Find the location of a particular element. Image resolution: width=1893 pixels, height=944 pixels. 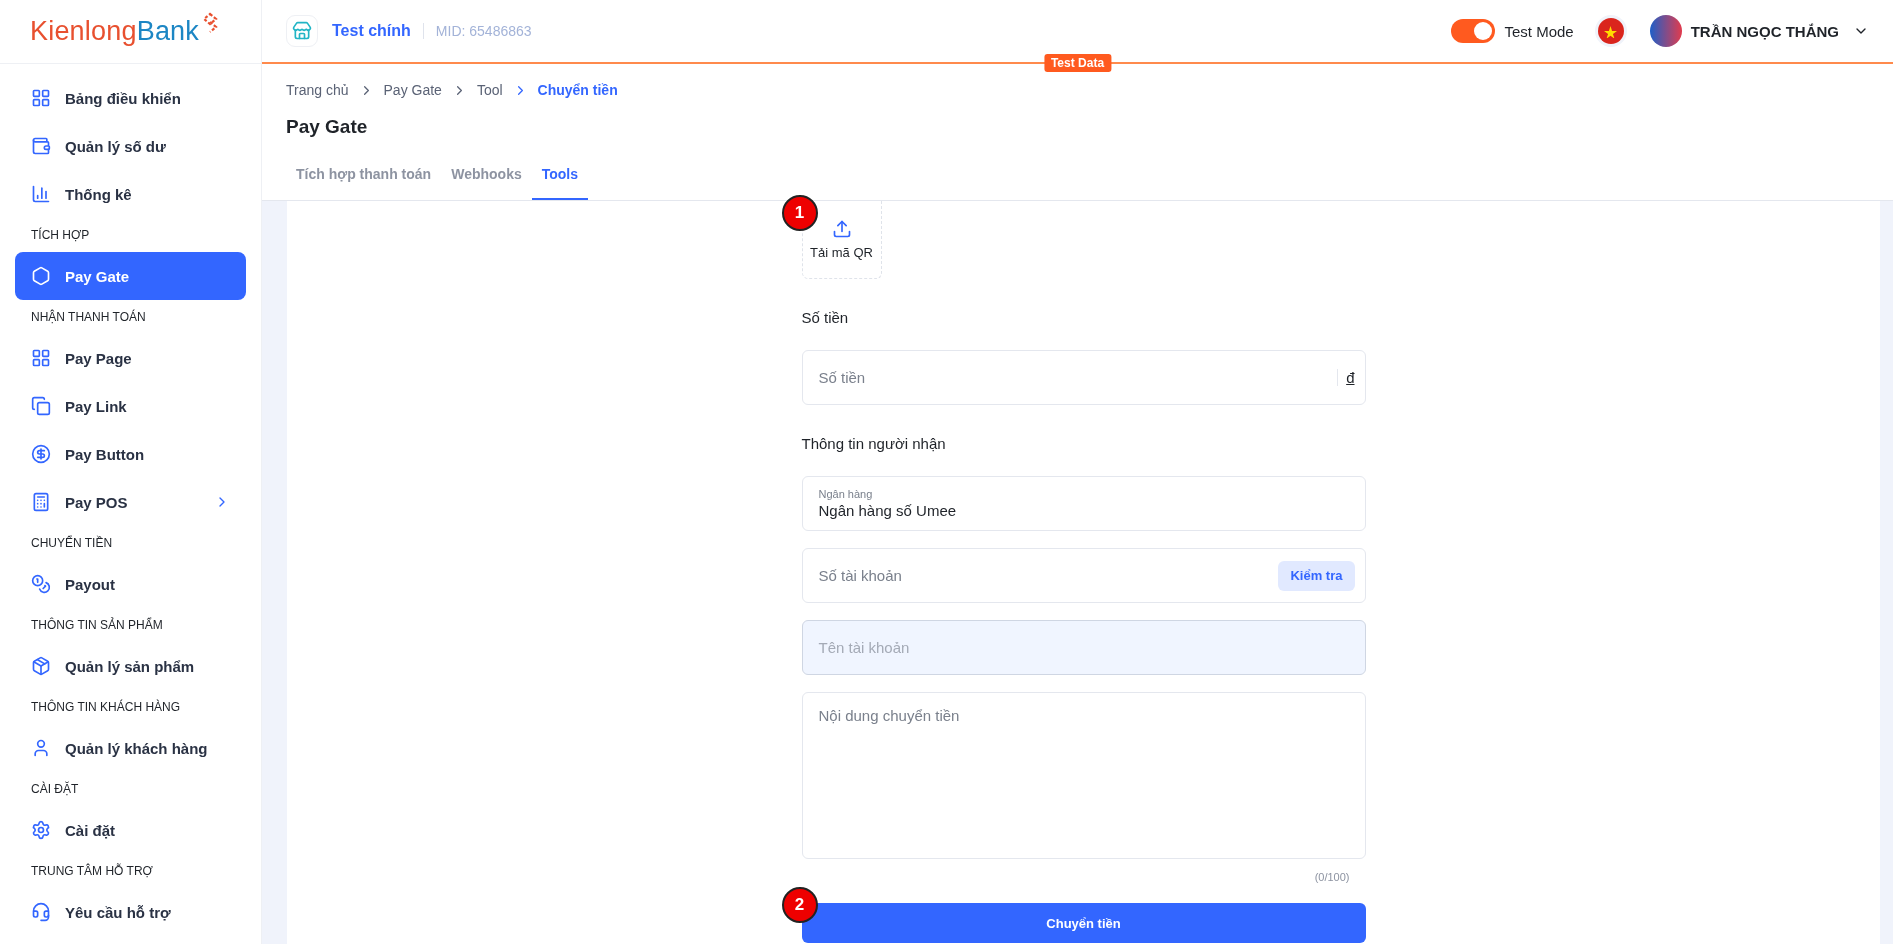

logo-mark-icon is located at coordinates (210, 23).